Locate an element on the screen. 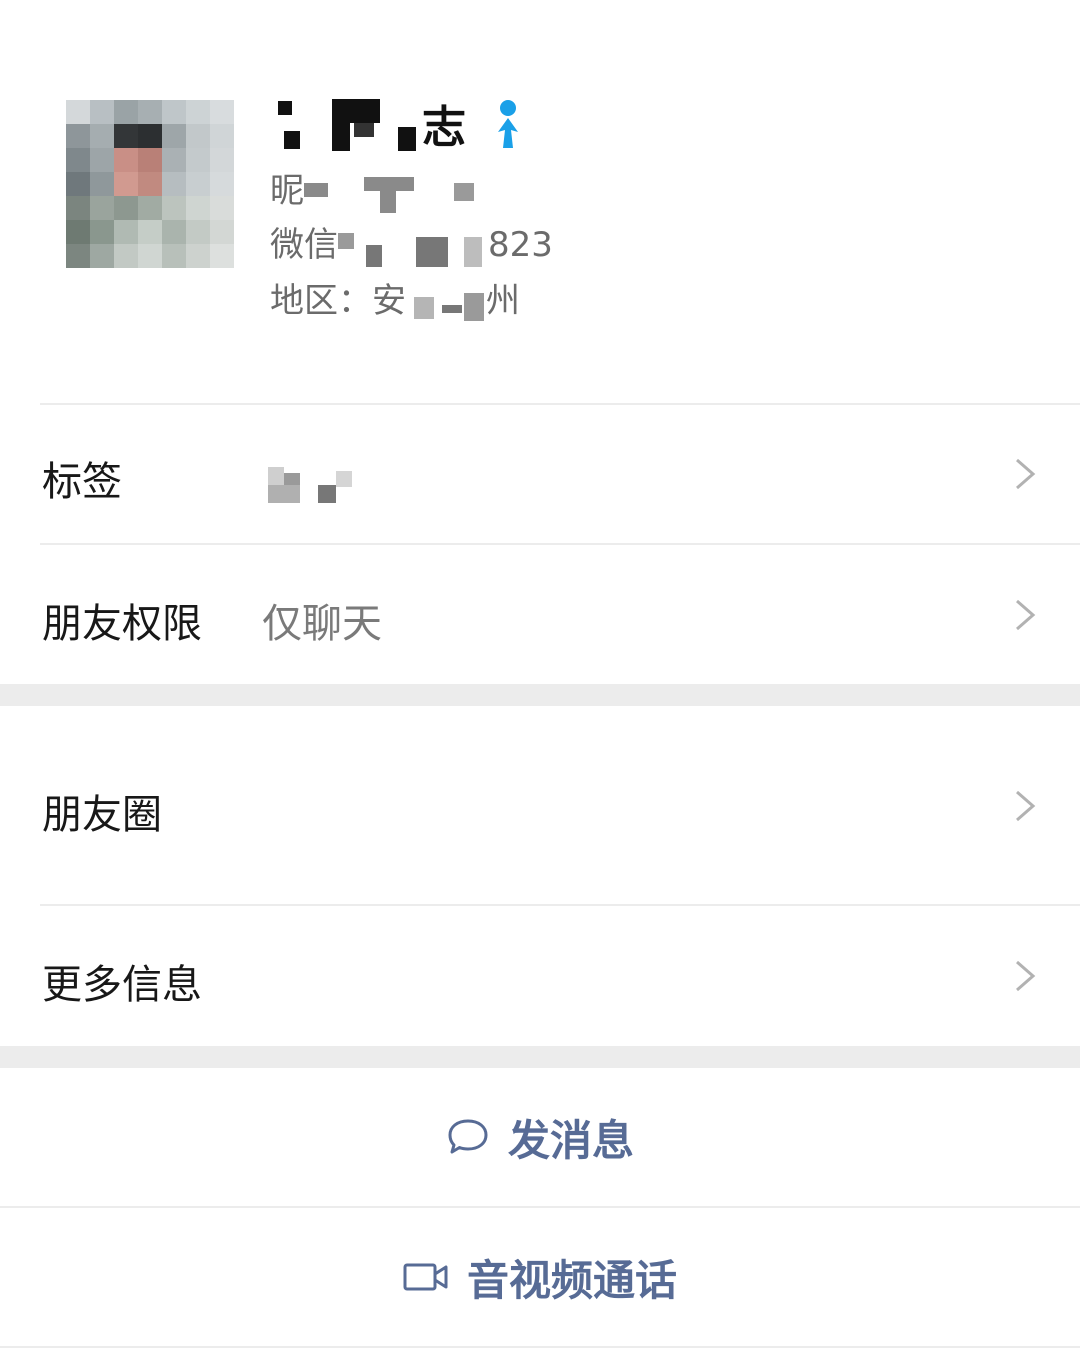  nickname-label: 昵 is located at coordinates (287, 191).